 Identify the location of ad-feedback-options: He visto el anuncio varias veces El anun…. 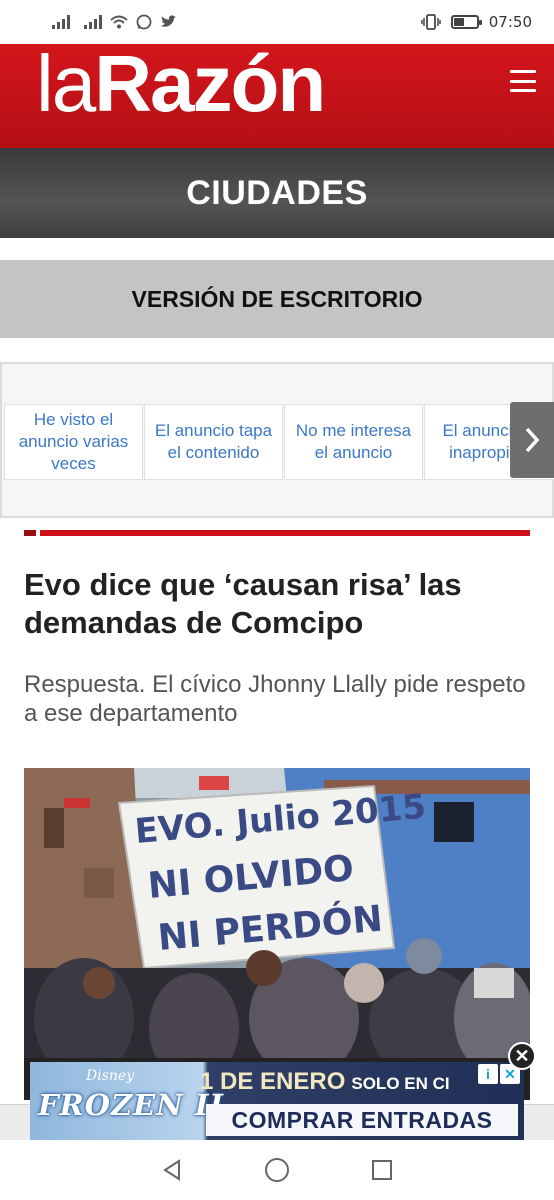
(279, 442).